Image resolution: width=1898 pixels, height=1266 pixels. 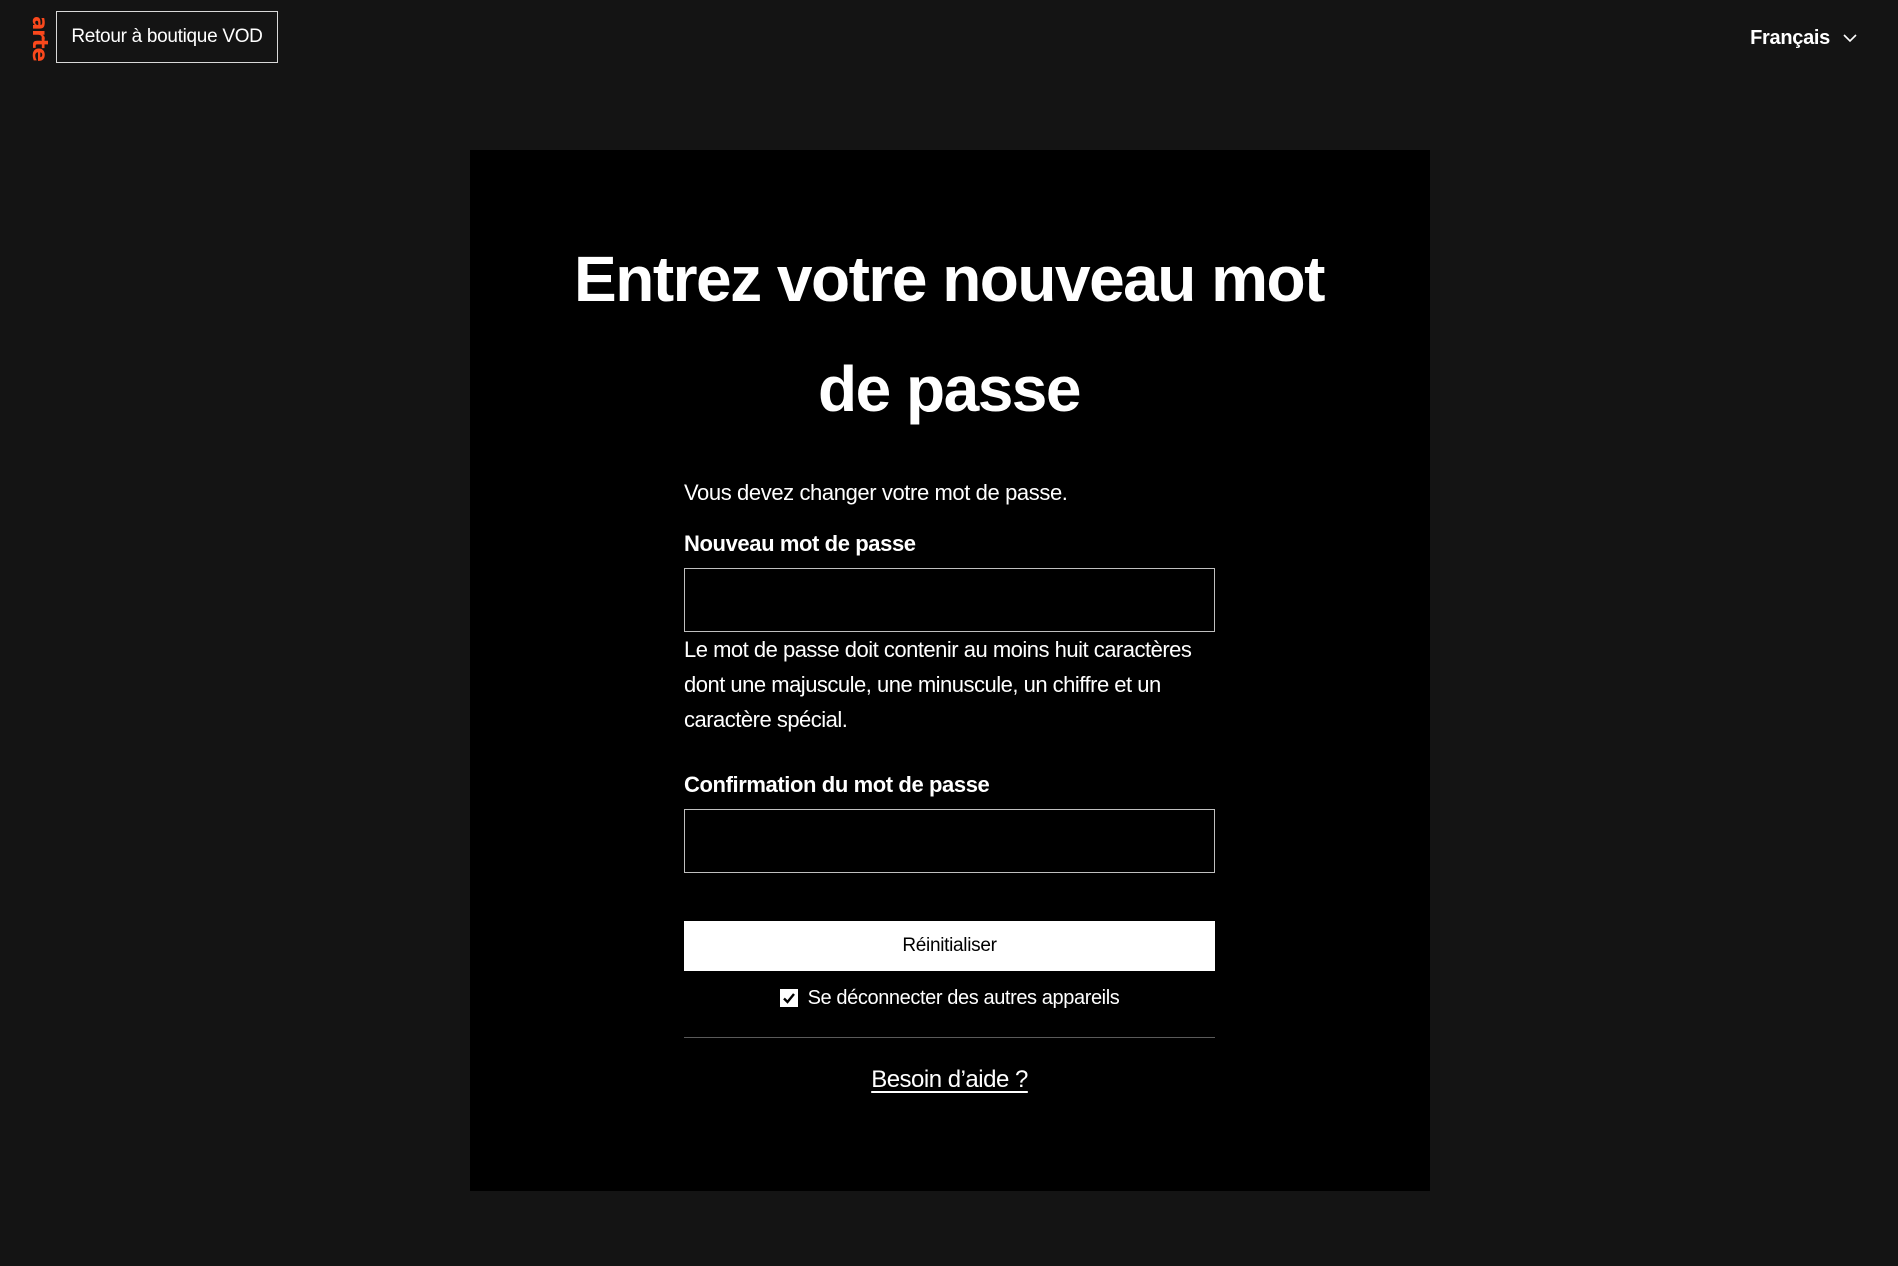 I want to click on logout-other-devices-label: Se déconnecter des autres appareils, so click(x=963, y=997).